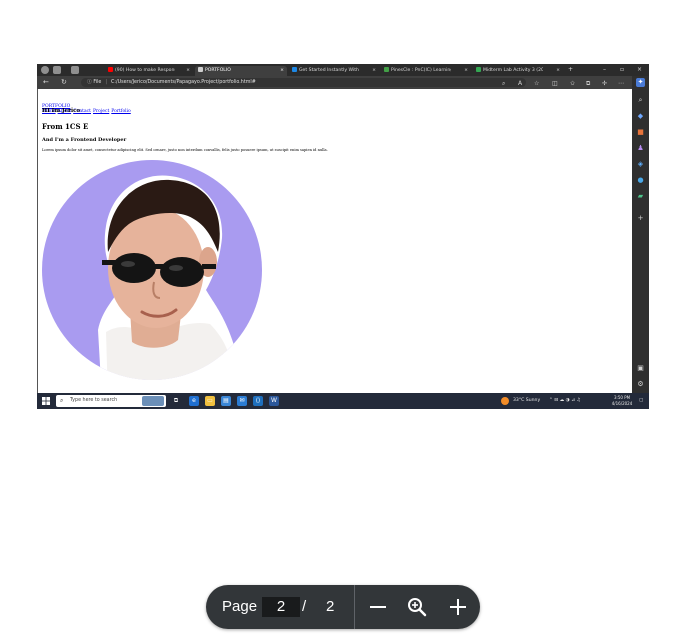  What do you see at coordinates (640, 368) in the screenshot?
I see `sidebar-layout-icon: ▣` at bounding box center [640, 368].